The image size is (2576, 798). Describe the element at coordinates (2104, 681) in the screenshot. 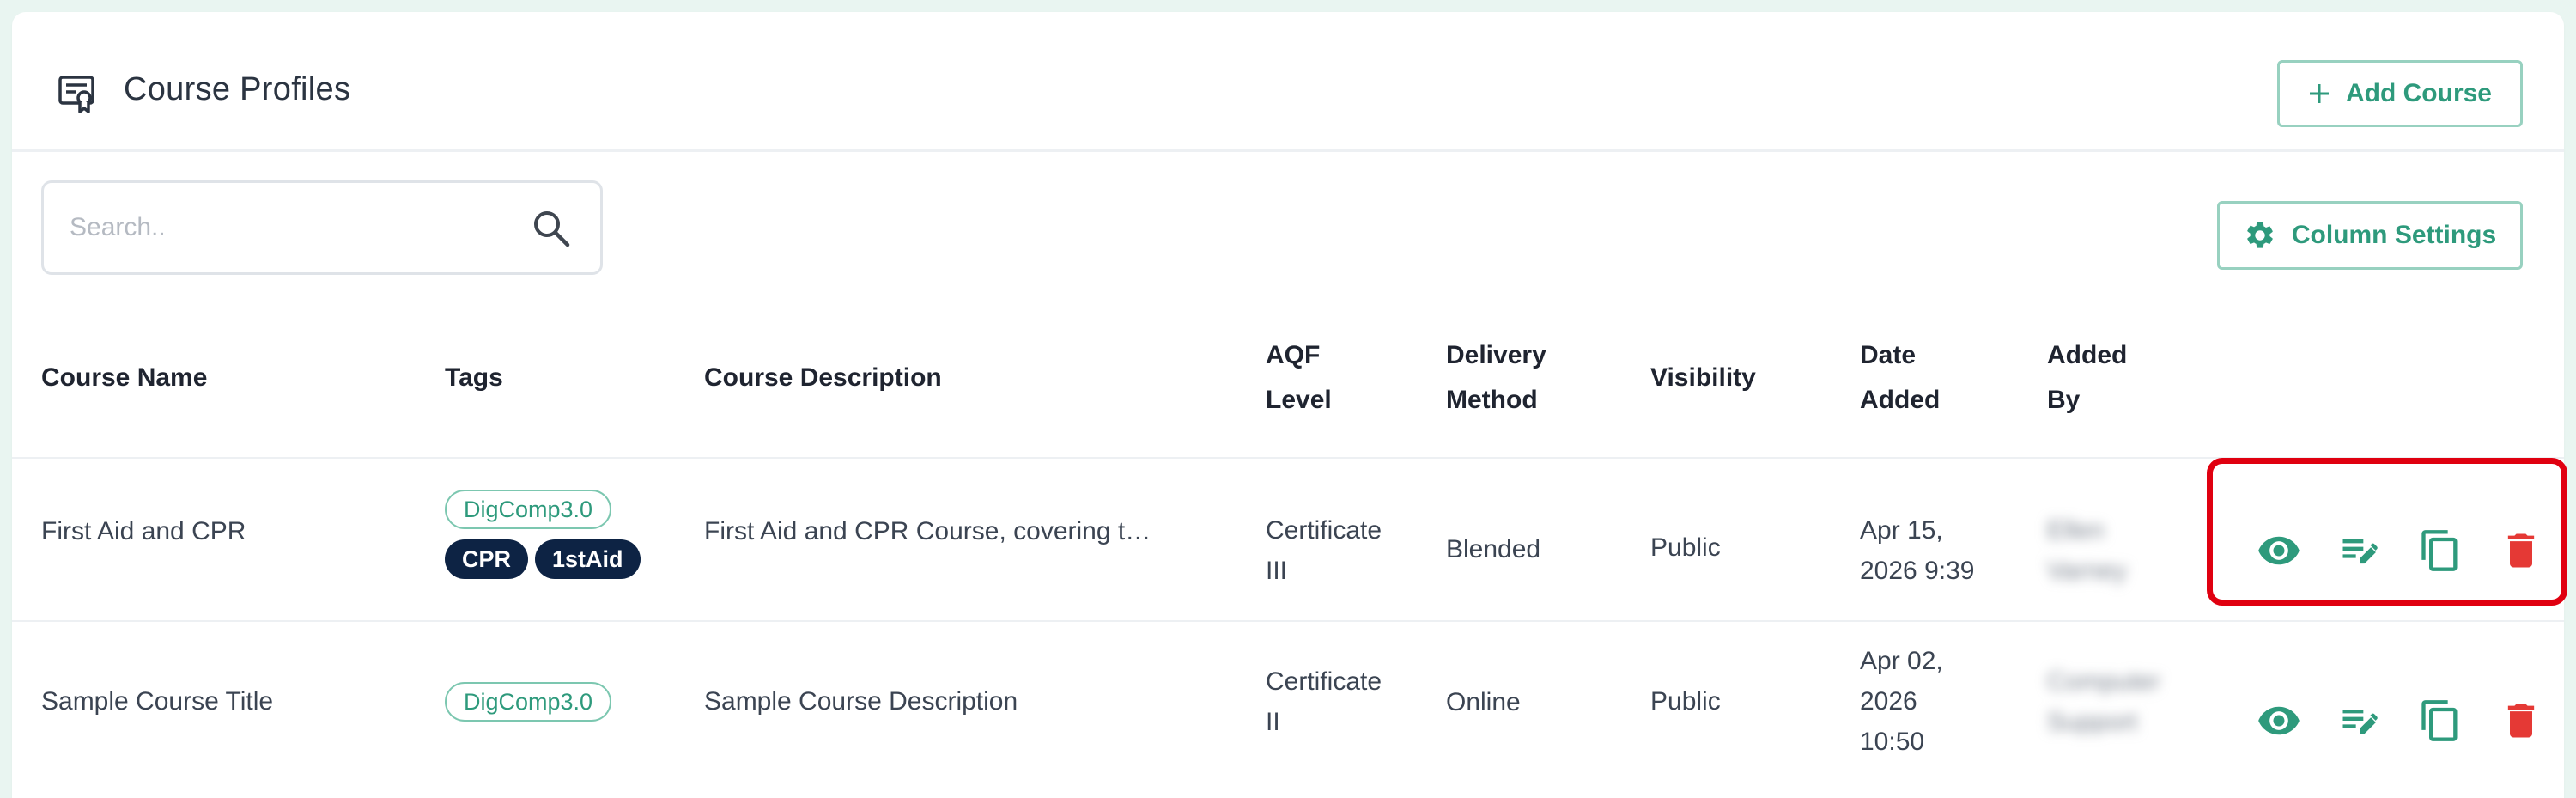

I see `added-by-line1: Computer` at that location.